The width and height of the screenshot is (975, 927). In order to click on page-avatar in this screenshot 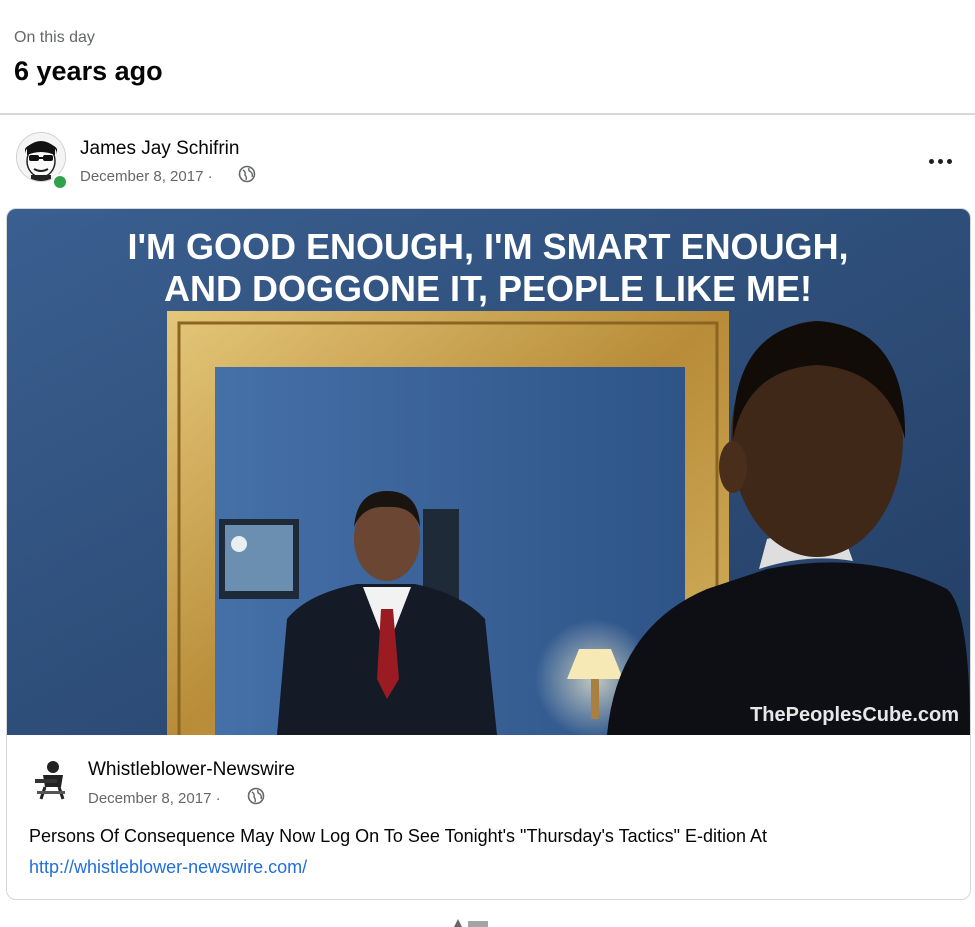, I will do `click(51, 779)`.